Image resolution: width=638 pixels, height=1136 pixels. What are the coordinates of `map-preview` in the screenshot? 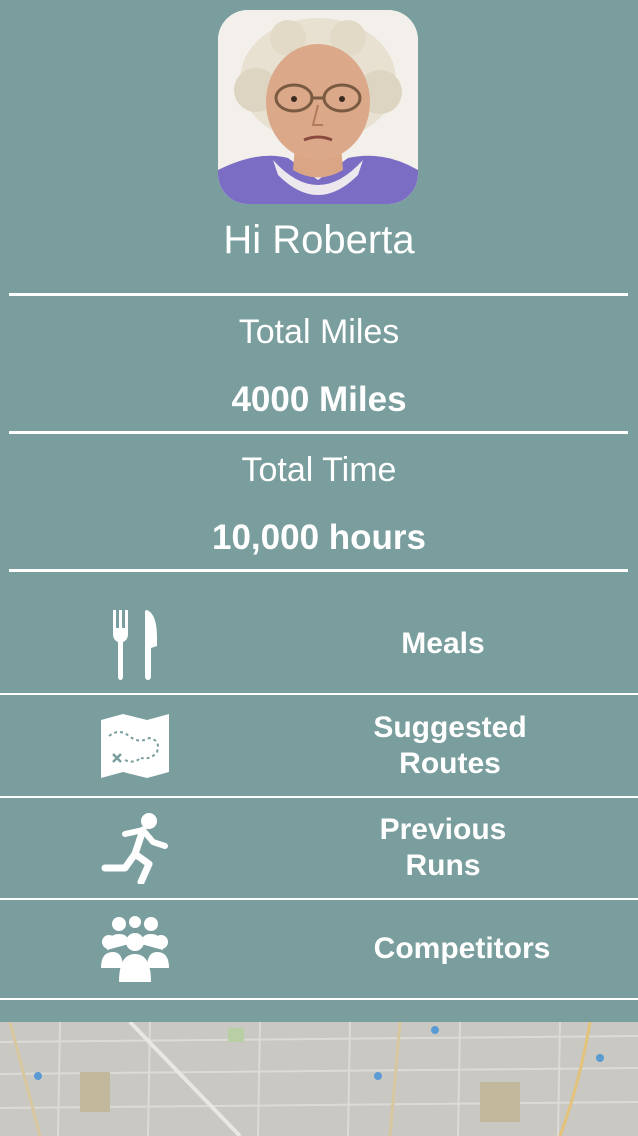 It's located at (319, 1079).